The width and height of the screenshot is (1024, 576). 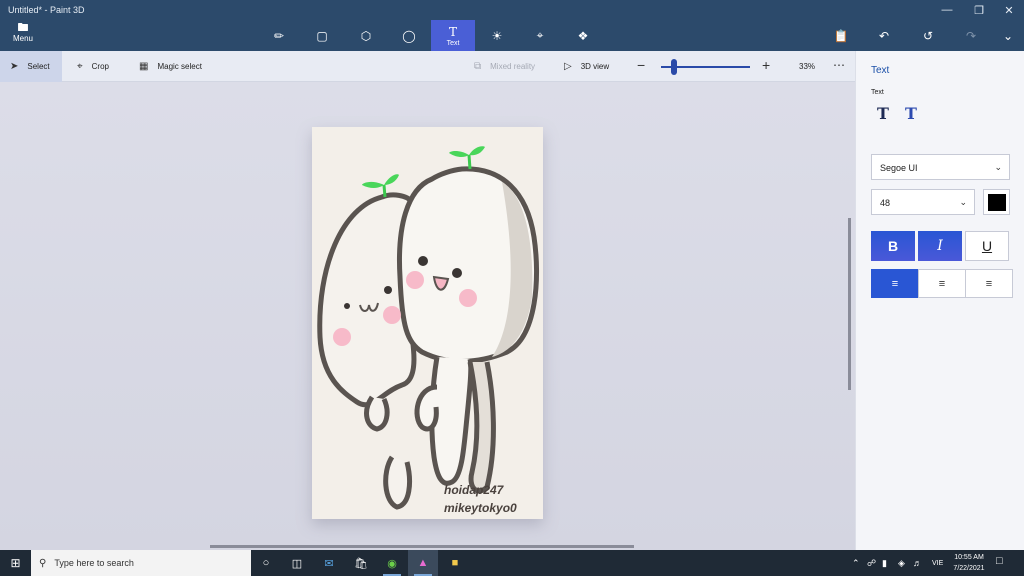 What do you see at coordinates (807, 66) in the screenshot?
I see `zoom-value: 33%` at bounding box center [807, 66].